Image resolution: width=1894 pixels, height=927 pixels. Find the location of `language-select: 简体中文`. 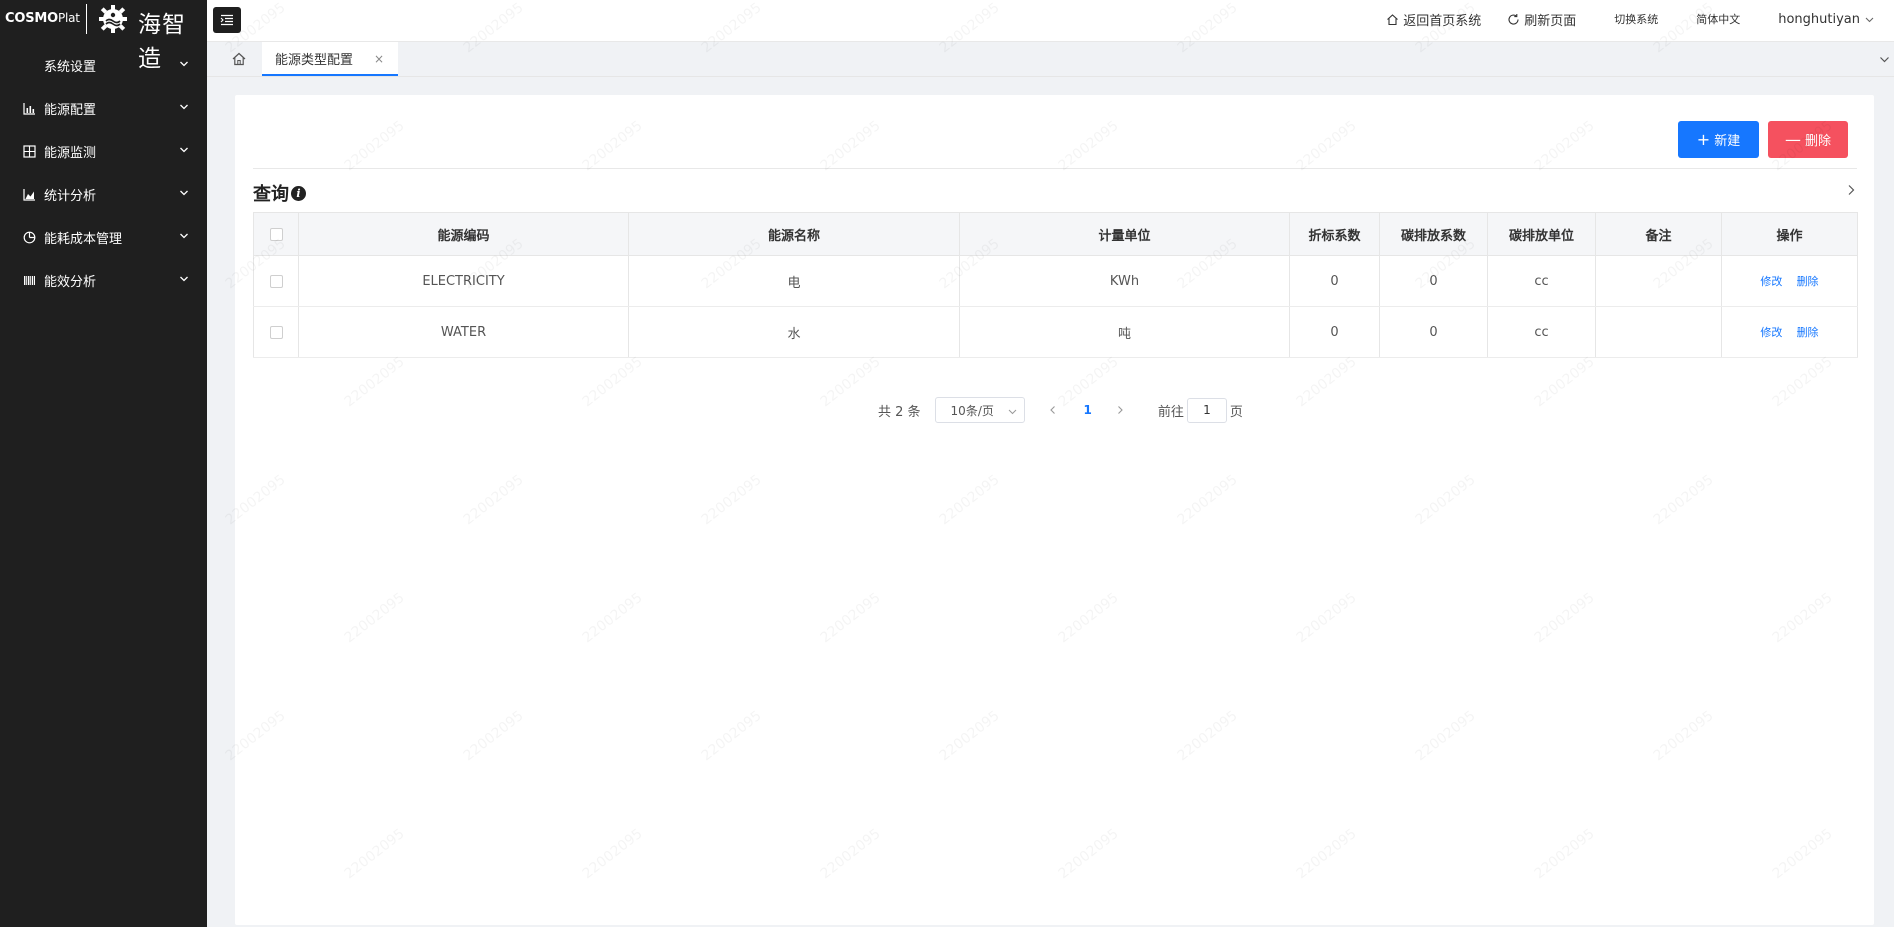

language-select: 简体中文 is located at coordinates (1718, 19).